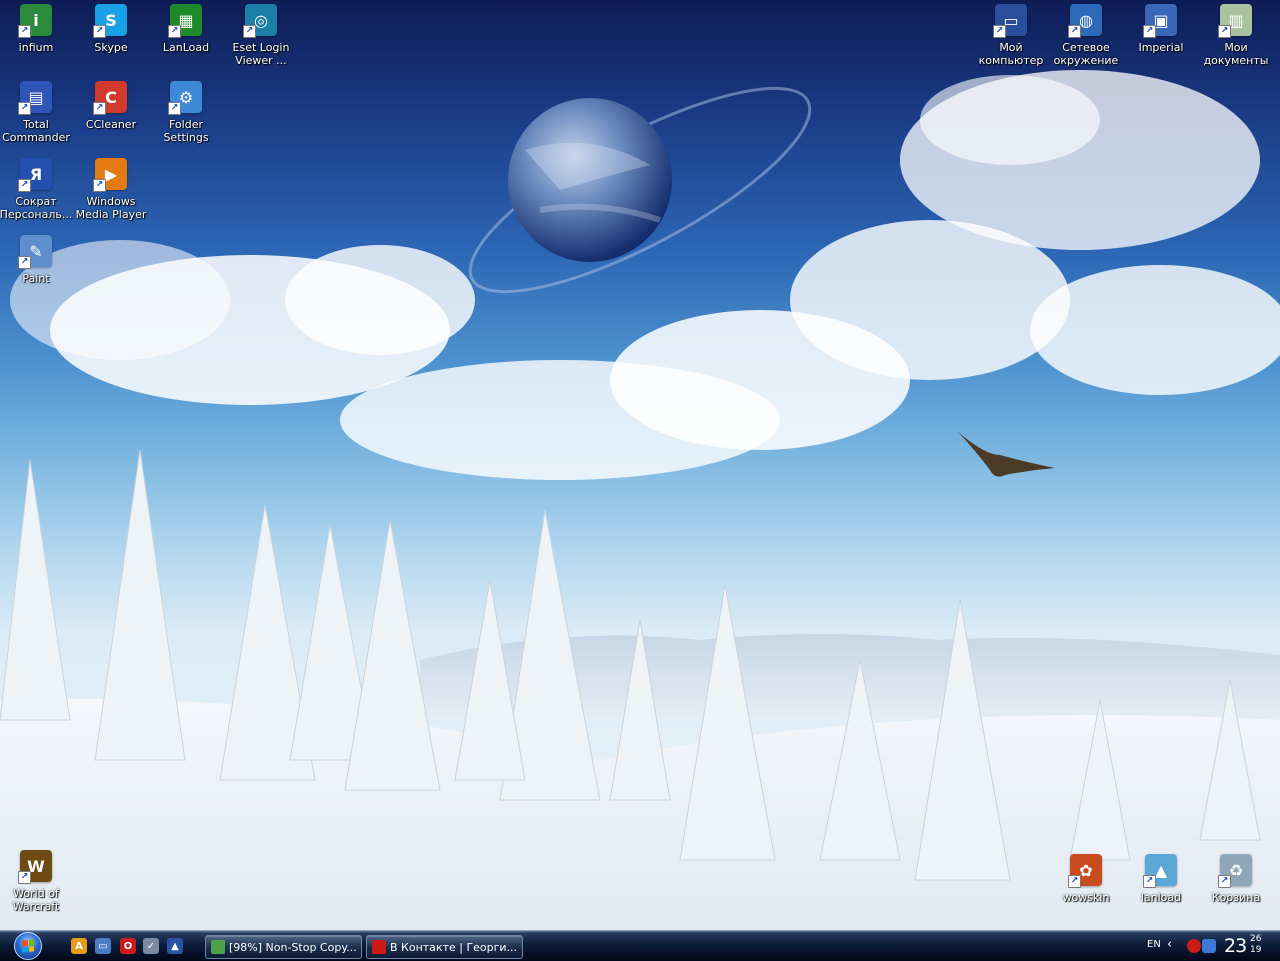 The height and width of the screenshot is (961, 1280). What do you see at coordinates (1011, 54) in the screenshot?
I see `desktop-icon-label: Мой компьютер` at bounding box center [1011, 54].